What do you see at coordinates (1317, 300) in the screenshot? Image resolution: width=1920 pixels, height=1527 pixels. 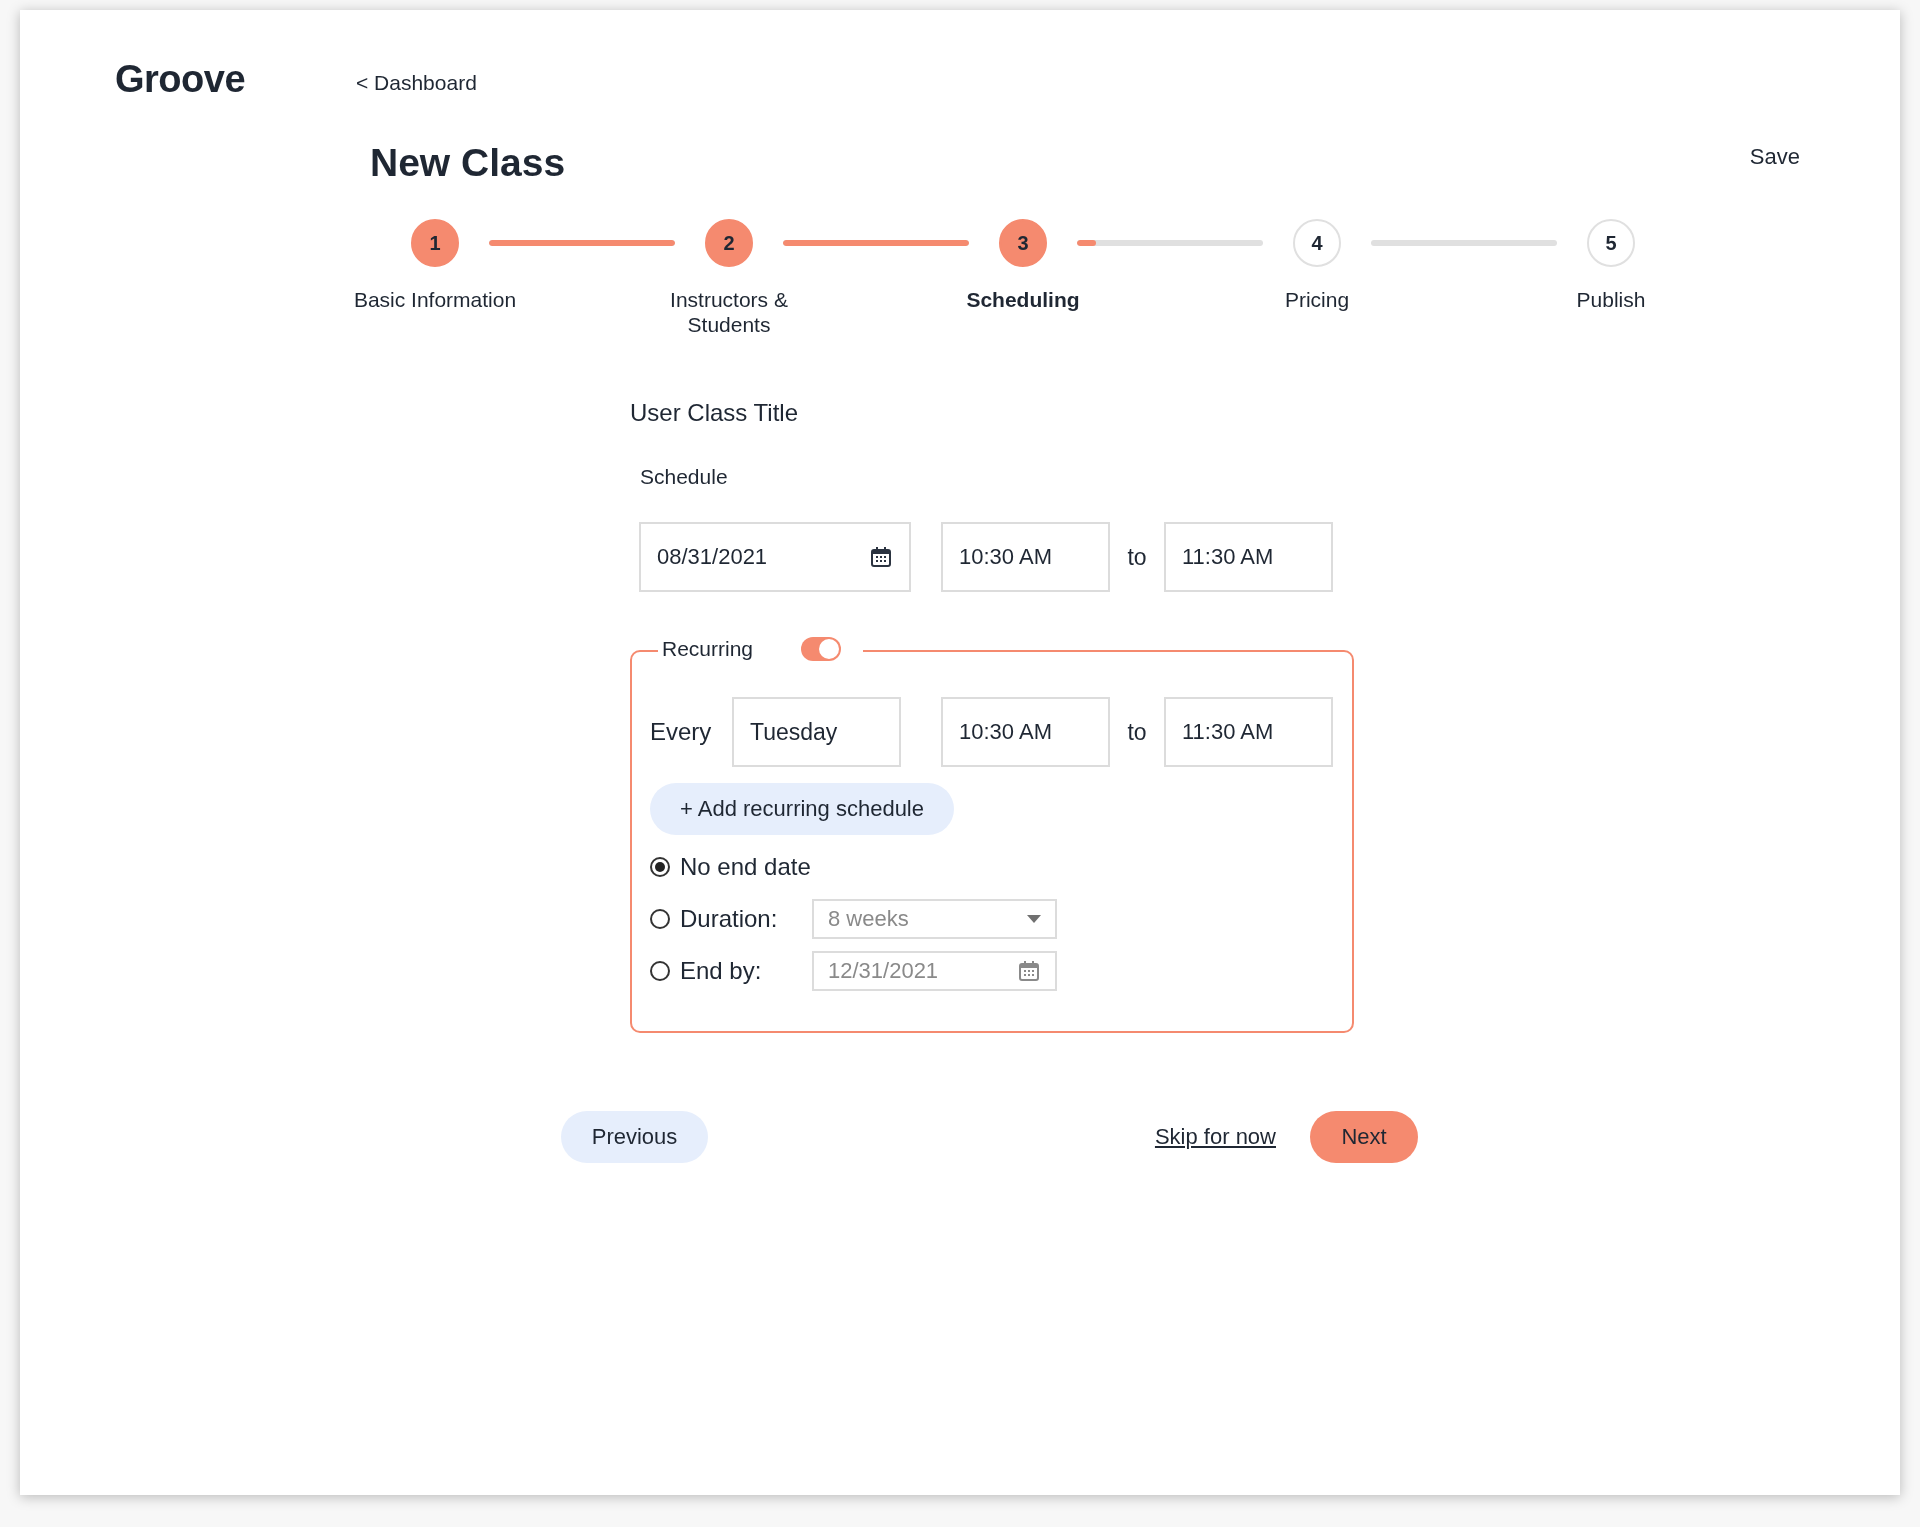 I see `step-label: Pricing` at bounding box center [1317, 300].